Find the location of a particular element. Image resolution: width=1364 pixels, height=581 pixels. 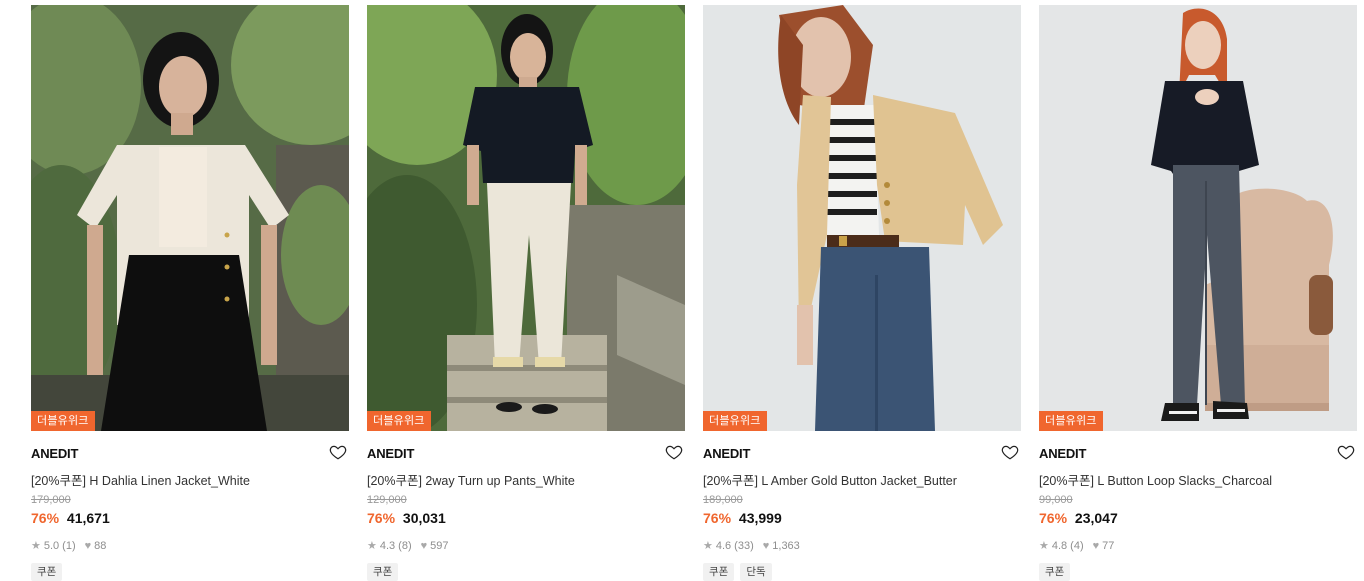

price-row: 76% 41,671 is located at coordinates (70, 518).